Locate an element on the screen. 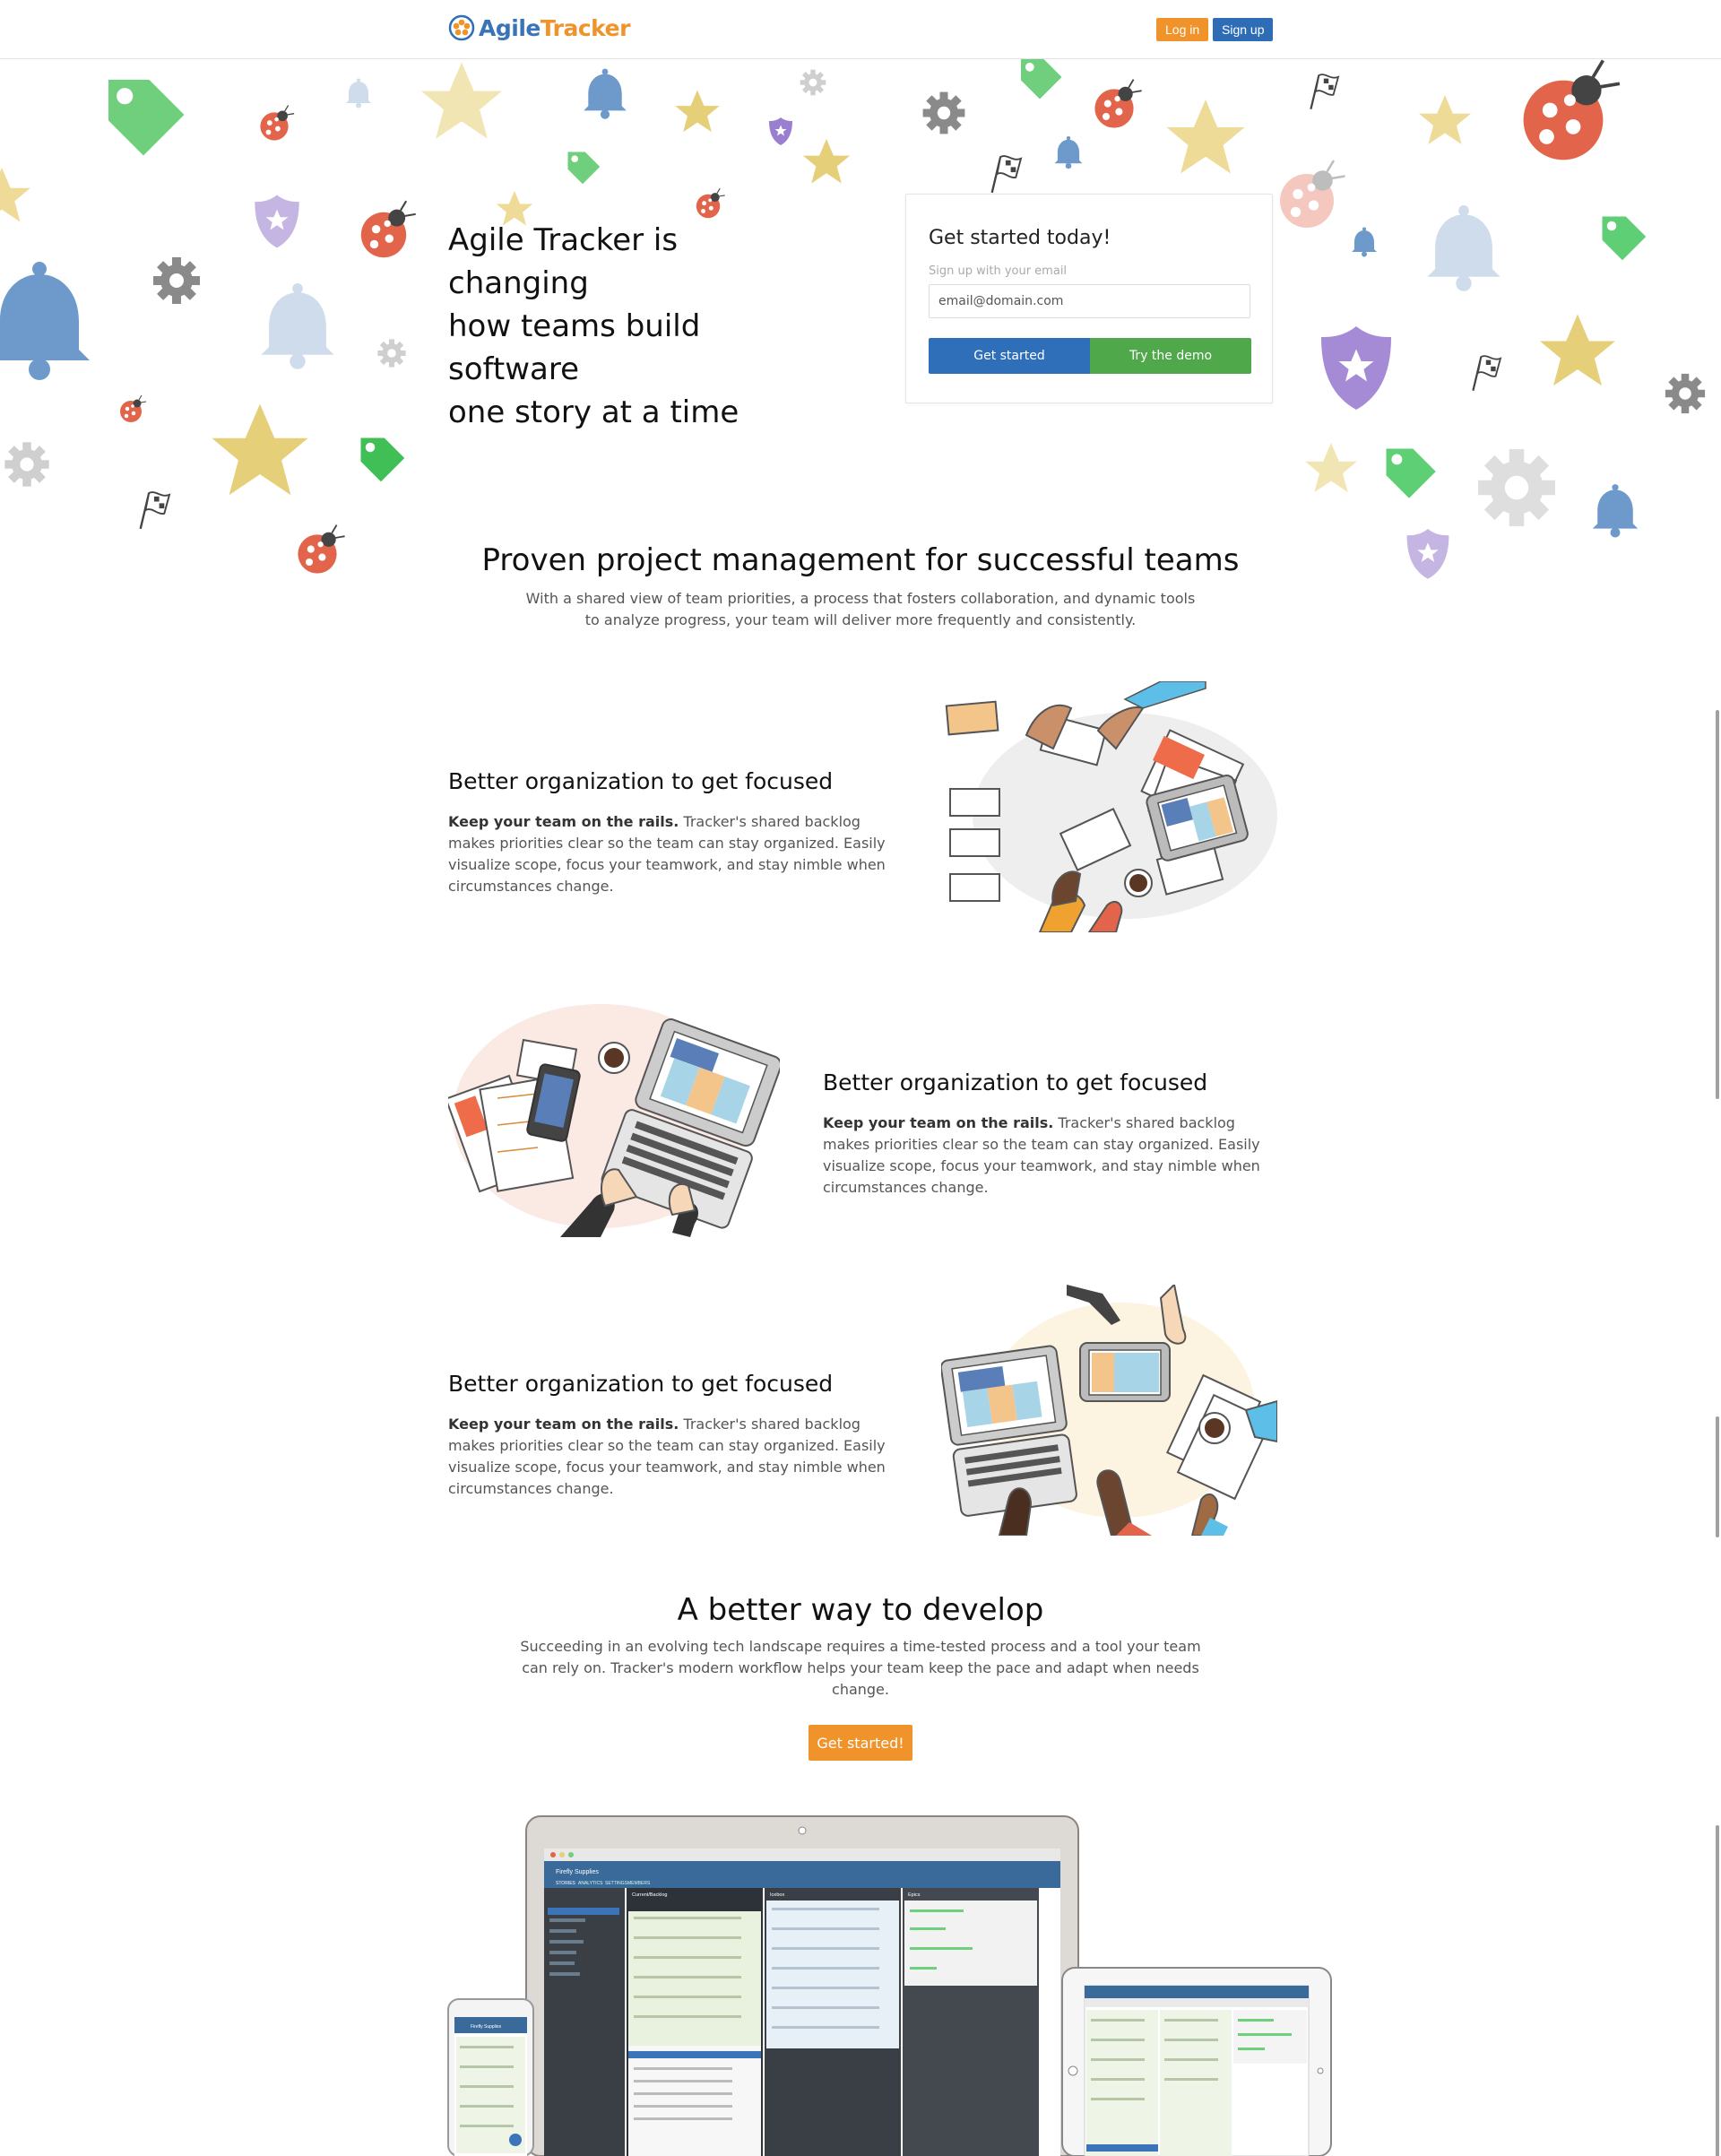 Image resolution: width=1721 pixels, height=2156 pixels. get-started-cta-button: Get started! is located at coordinates (860, 1743).